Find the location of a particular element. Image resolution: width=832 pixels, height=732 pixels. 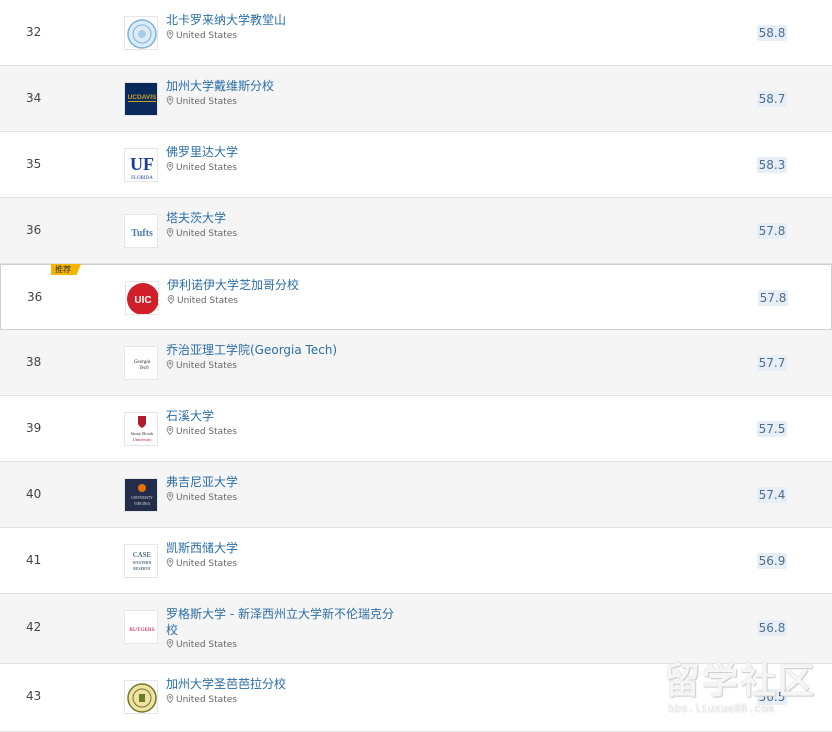

uf-logo-icon: UF FLORIDA is located at coordinates (141, 165).